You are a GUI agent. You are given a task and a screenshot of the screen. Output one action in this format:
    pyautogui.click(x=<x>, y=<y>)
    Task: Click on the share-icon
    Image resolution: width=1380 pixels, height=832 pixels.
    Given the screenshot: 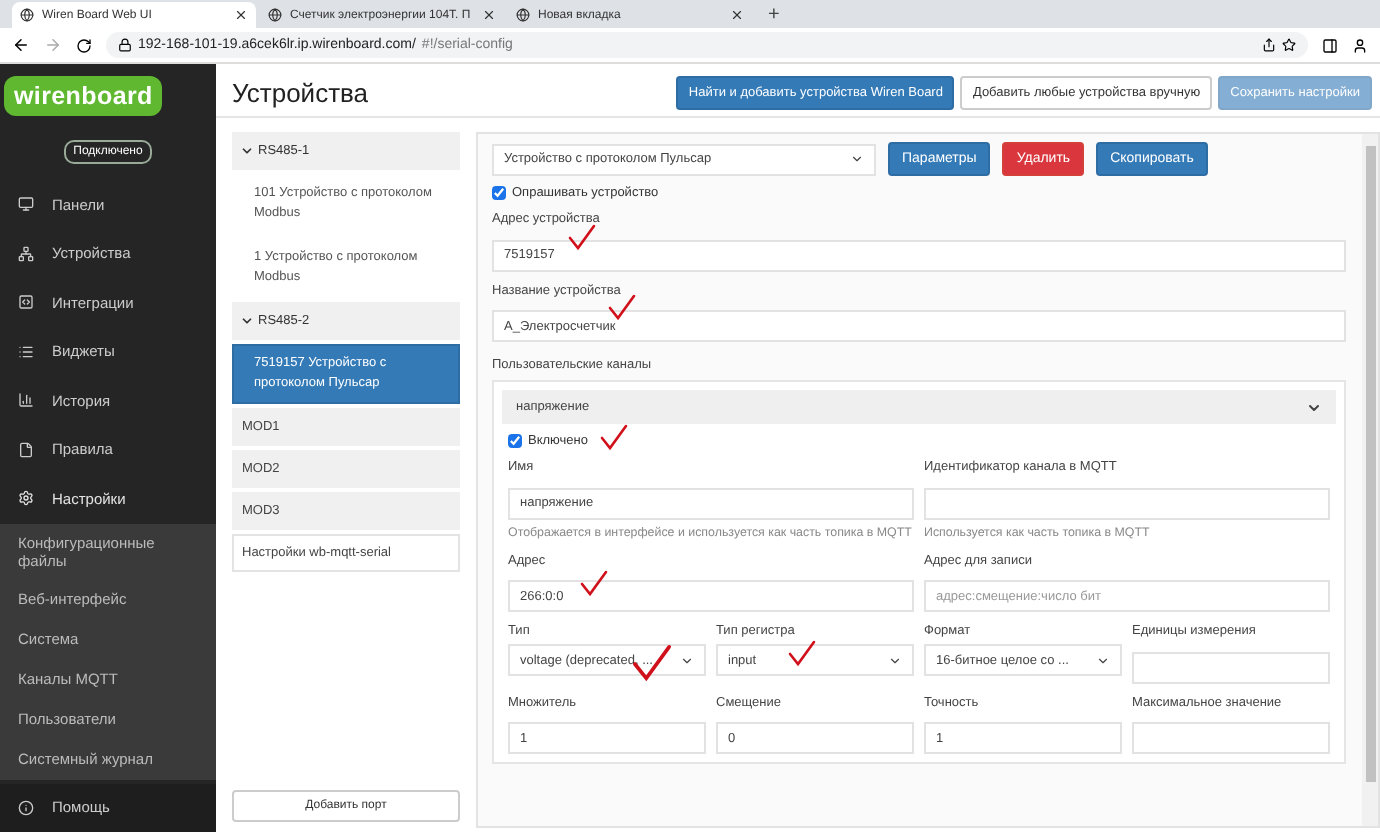 What is the action you would take?
    pyautogui.click(x=1269, y=45)
    